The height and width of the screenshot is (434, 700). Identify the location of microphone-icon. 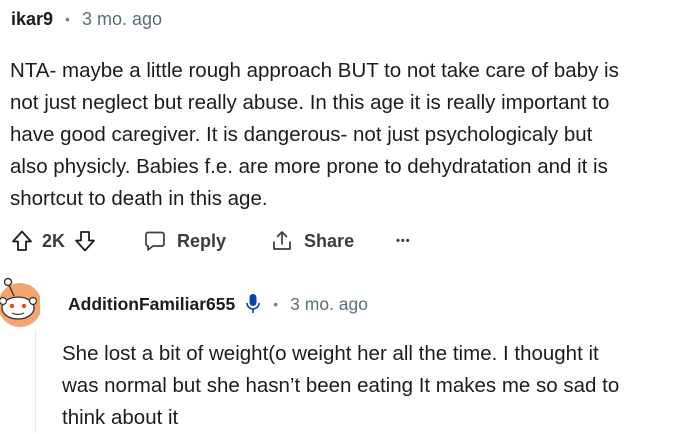
(253, 304).